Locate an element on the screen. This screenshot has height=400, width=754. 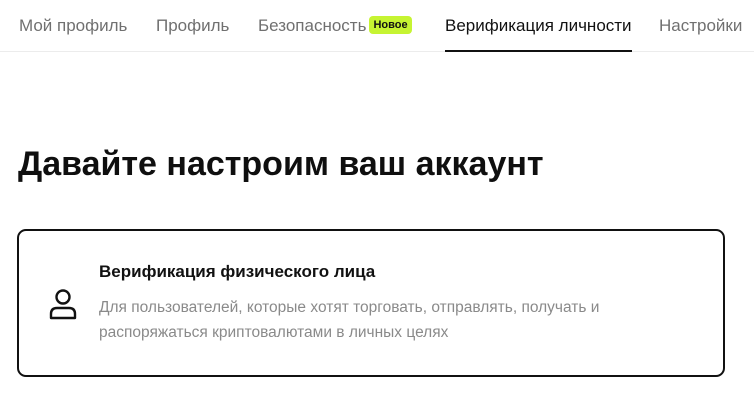
tab-label: Профиль is located at coordinates (193, 25).